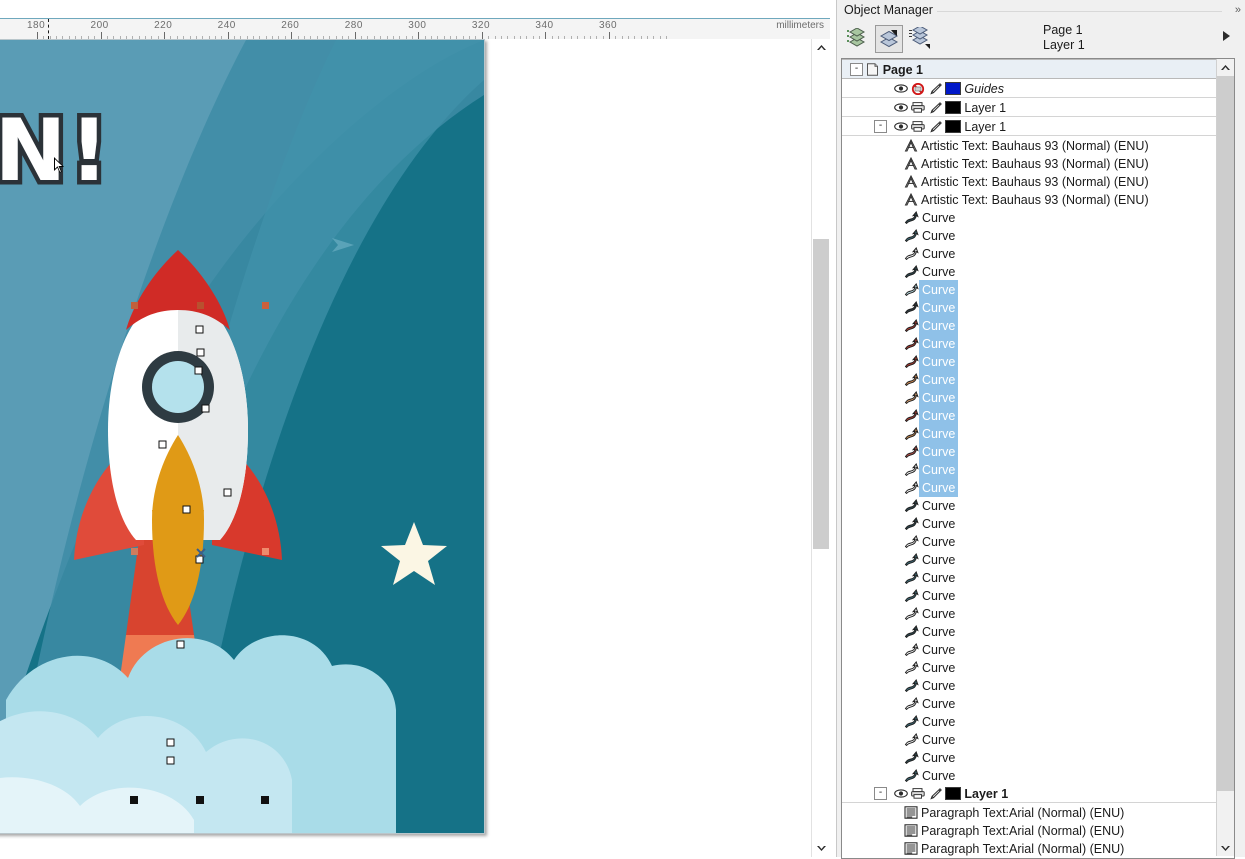 The height and width of the screenshot is (859, 1245). Describe the element at coordinates (1029, 69) in the screenshot. I see `tree-page-row: - Page 1` at that location.